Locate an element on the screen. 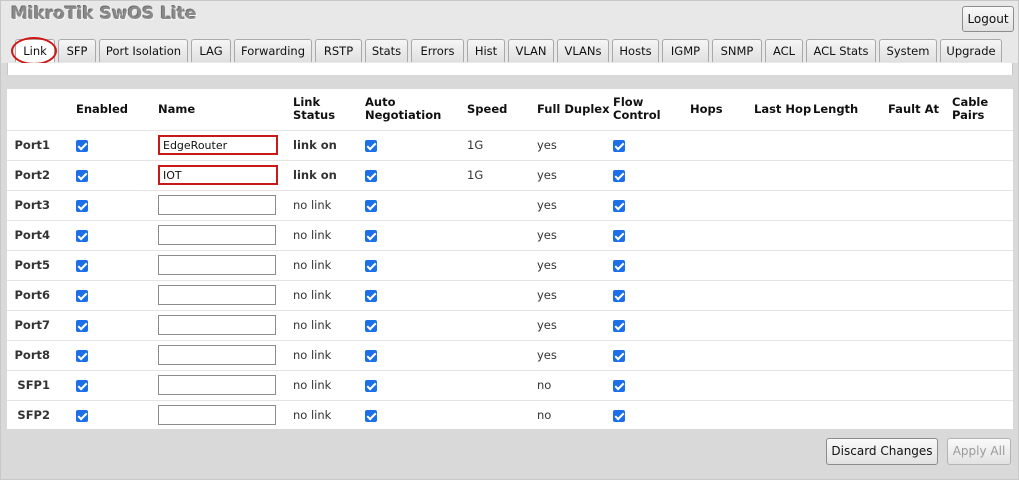 This screenshot has width=1019, height=480. tab-upgrade: Upgrade is located at coordinates (971, 50).